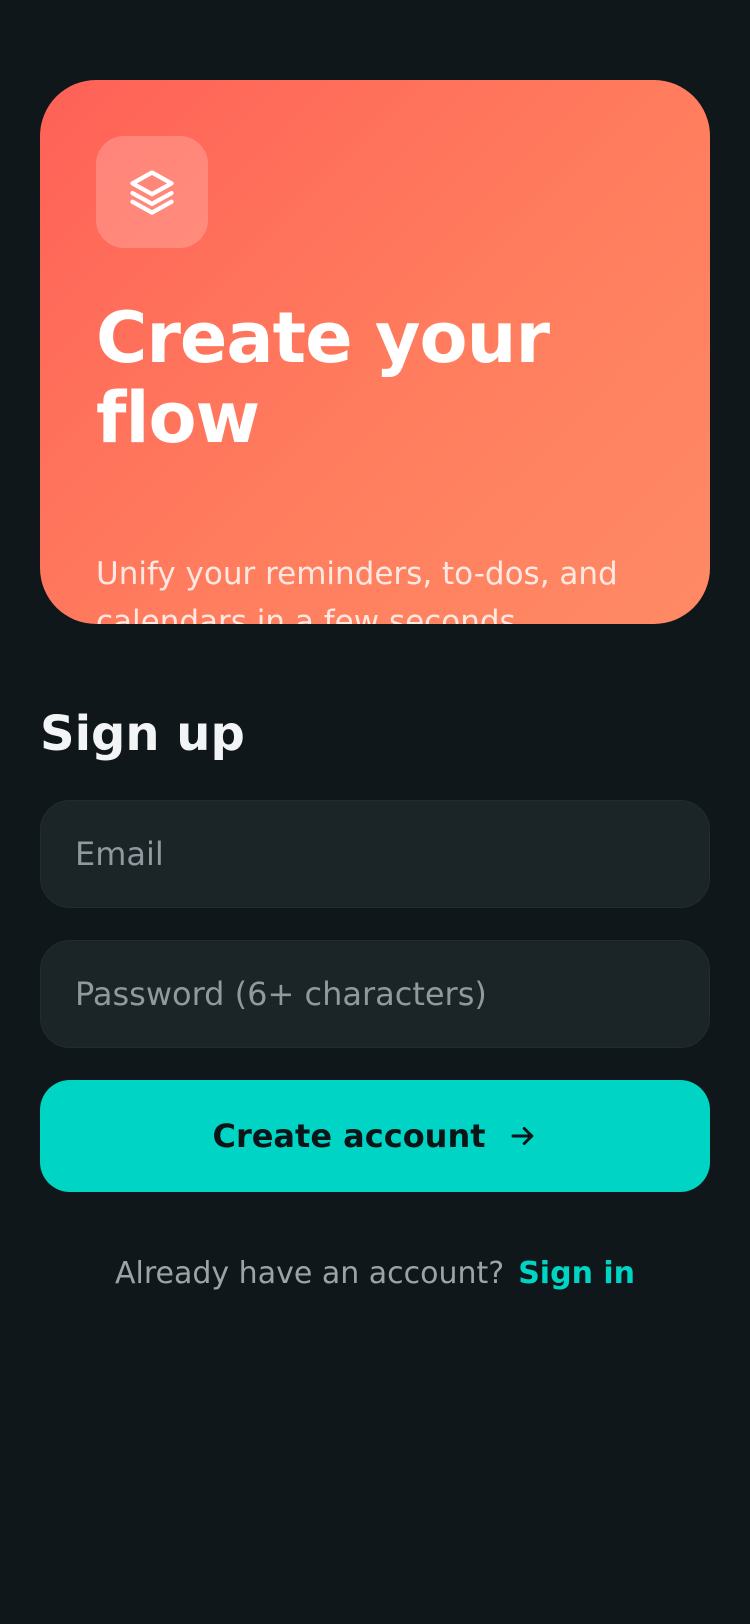  I want to click on layers-icon, so click(152, 192).